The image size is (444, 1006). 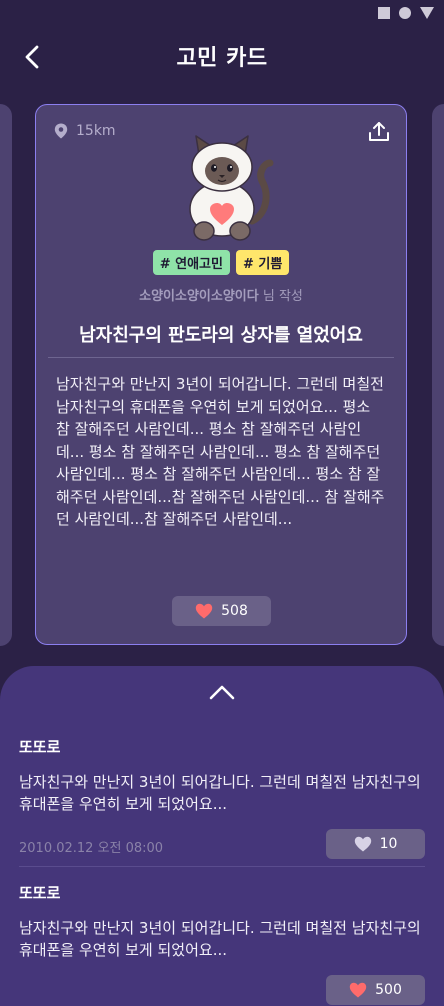 I want to click on comment-like-button: 500, so click(x=375, y=990).